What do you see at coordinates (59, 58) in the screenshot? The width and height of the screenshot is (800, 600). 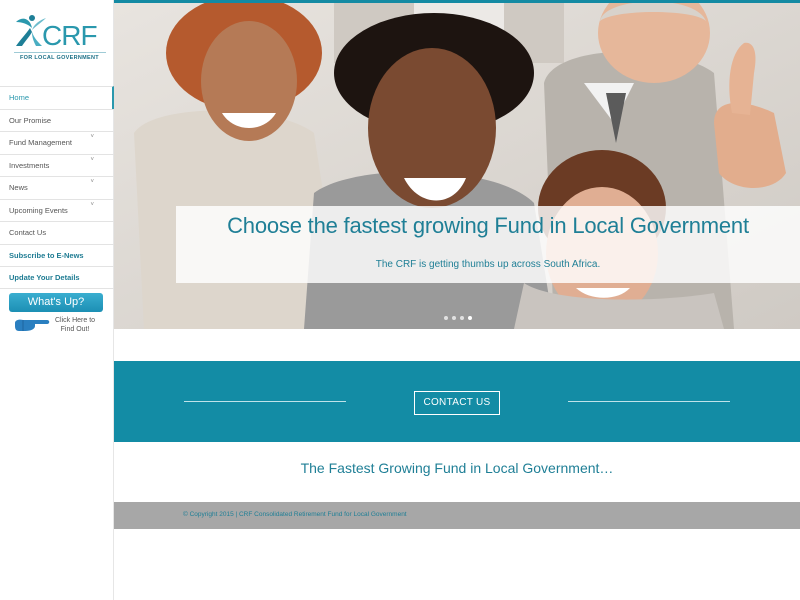 I see `brand-tagline: FOR LOCAL GOVERNMENT` at bounding box center [59, 58].